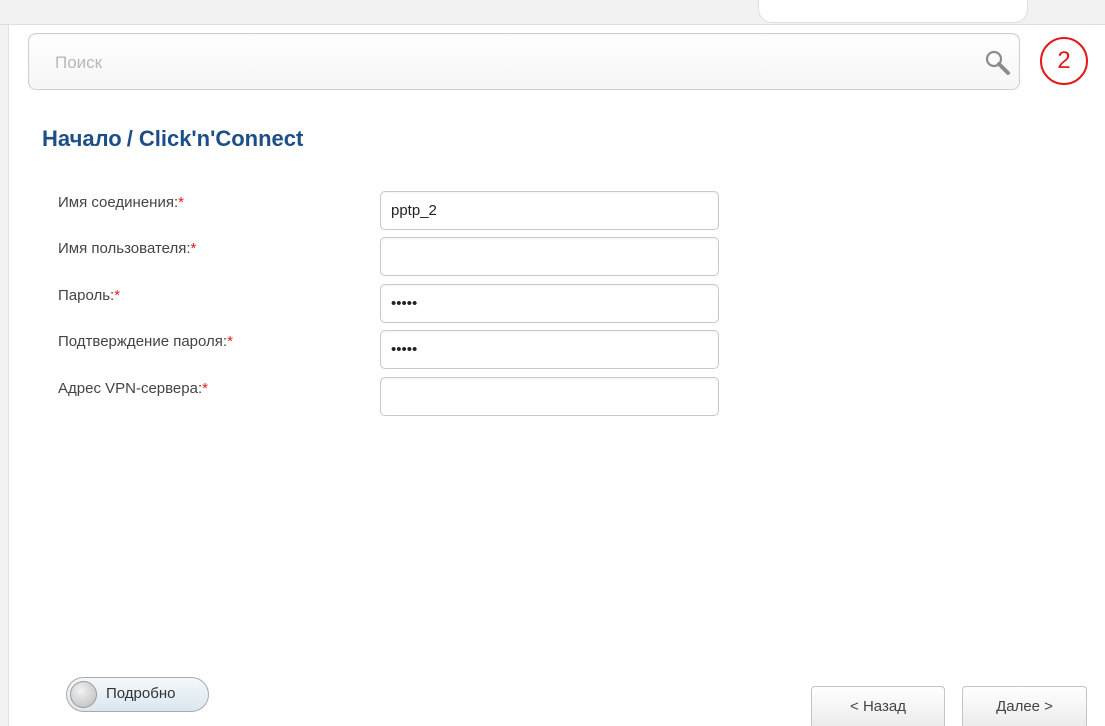 The height and width of the screenshot is (726, 1105). I want to click on password-label-text: Пароль:, so click(86, 295).